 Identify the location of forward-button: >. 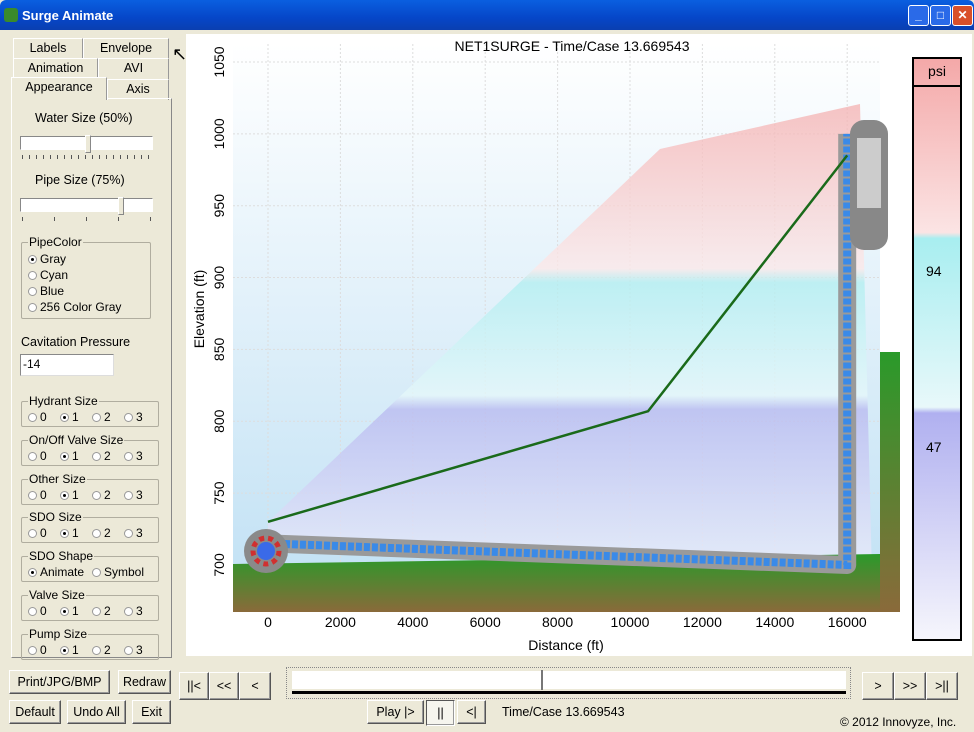
(878, 686).